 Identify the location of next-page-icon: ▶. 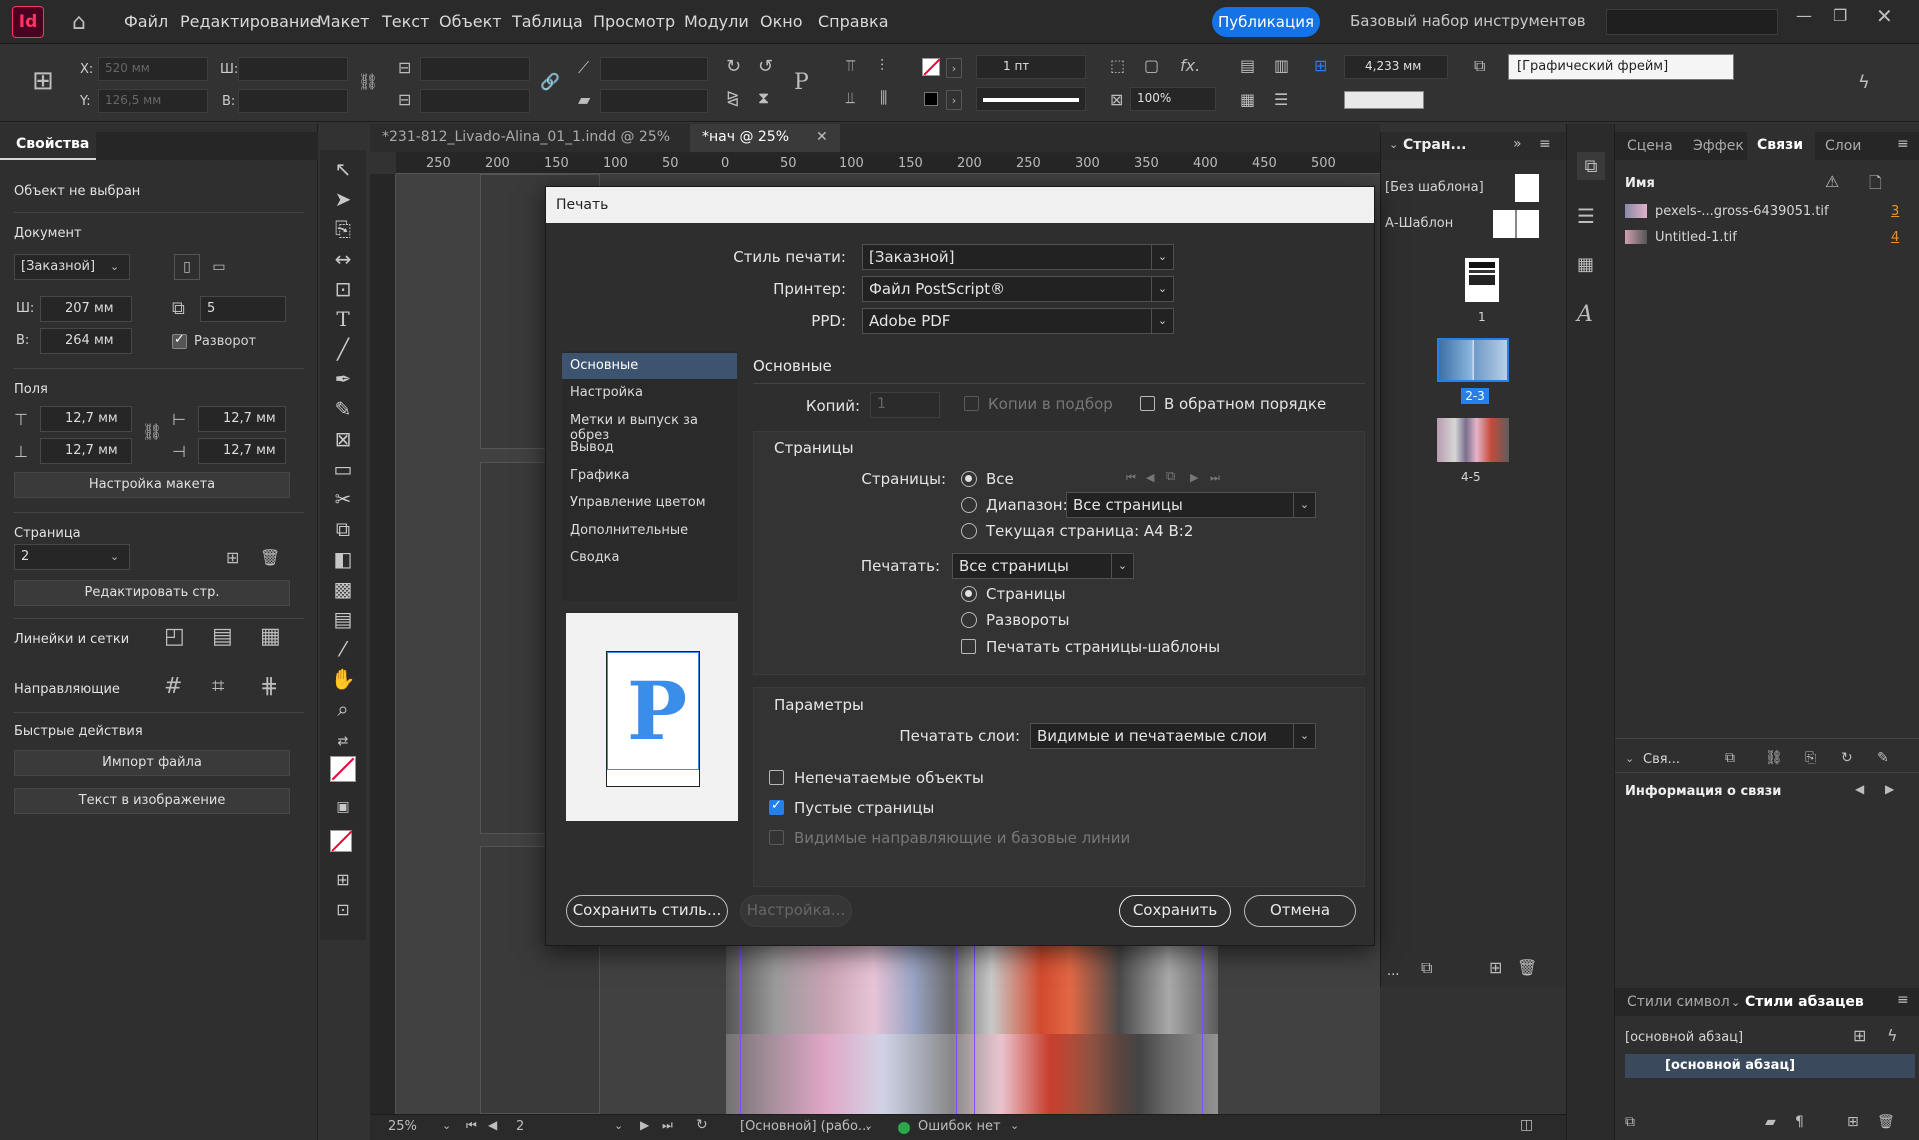
(1194, 477).